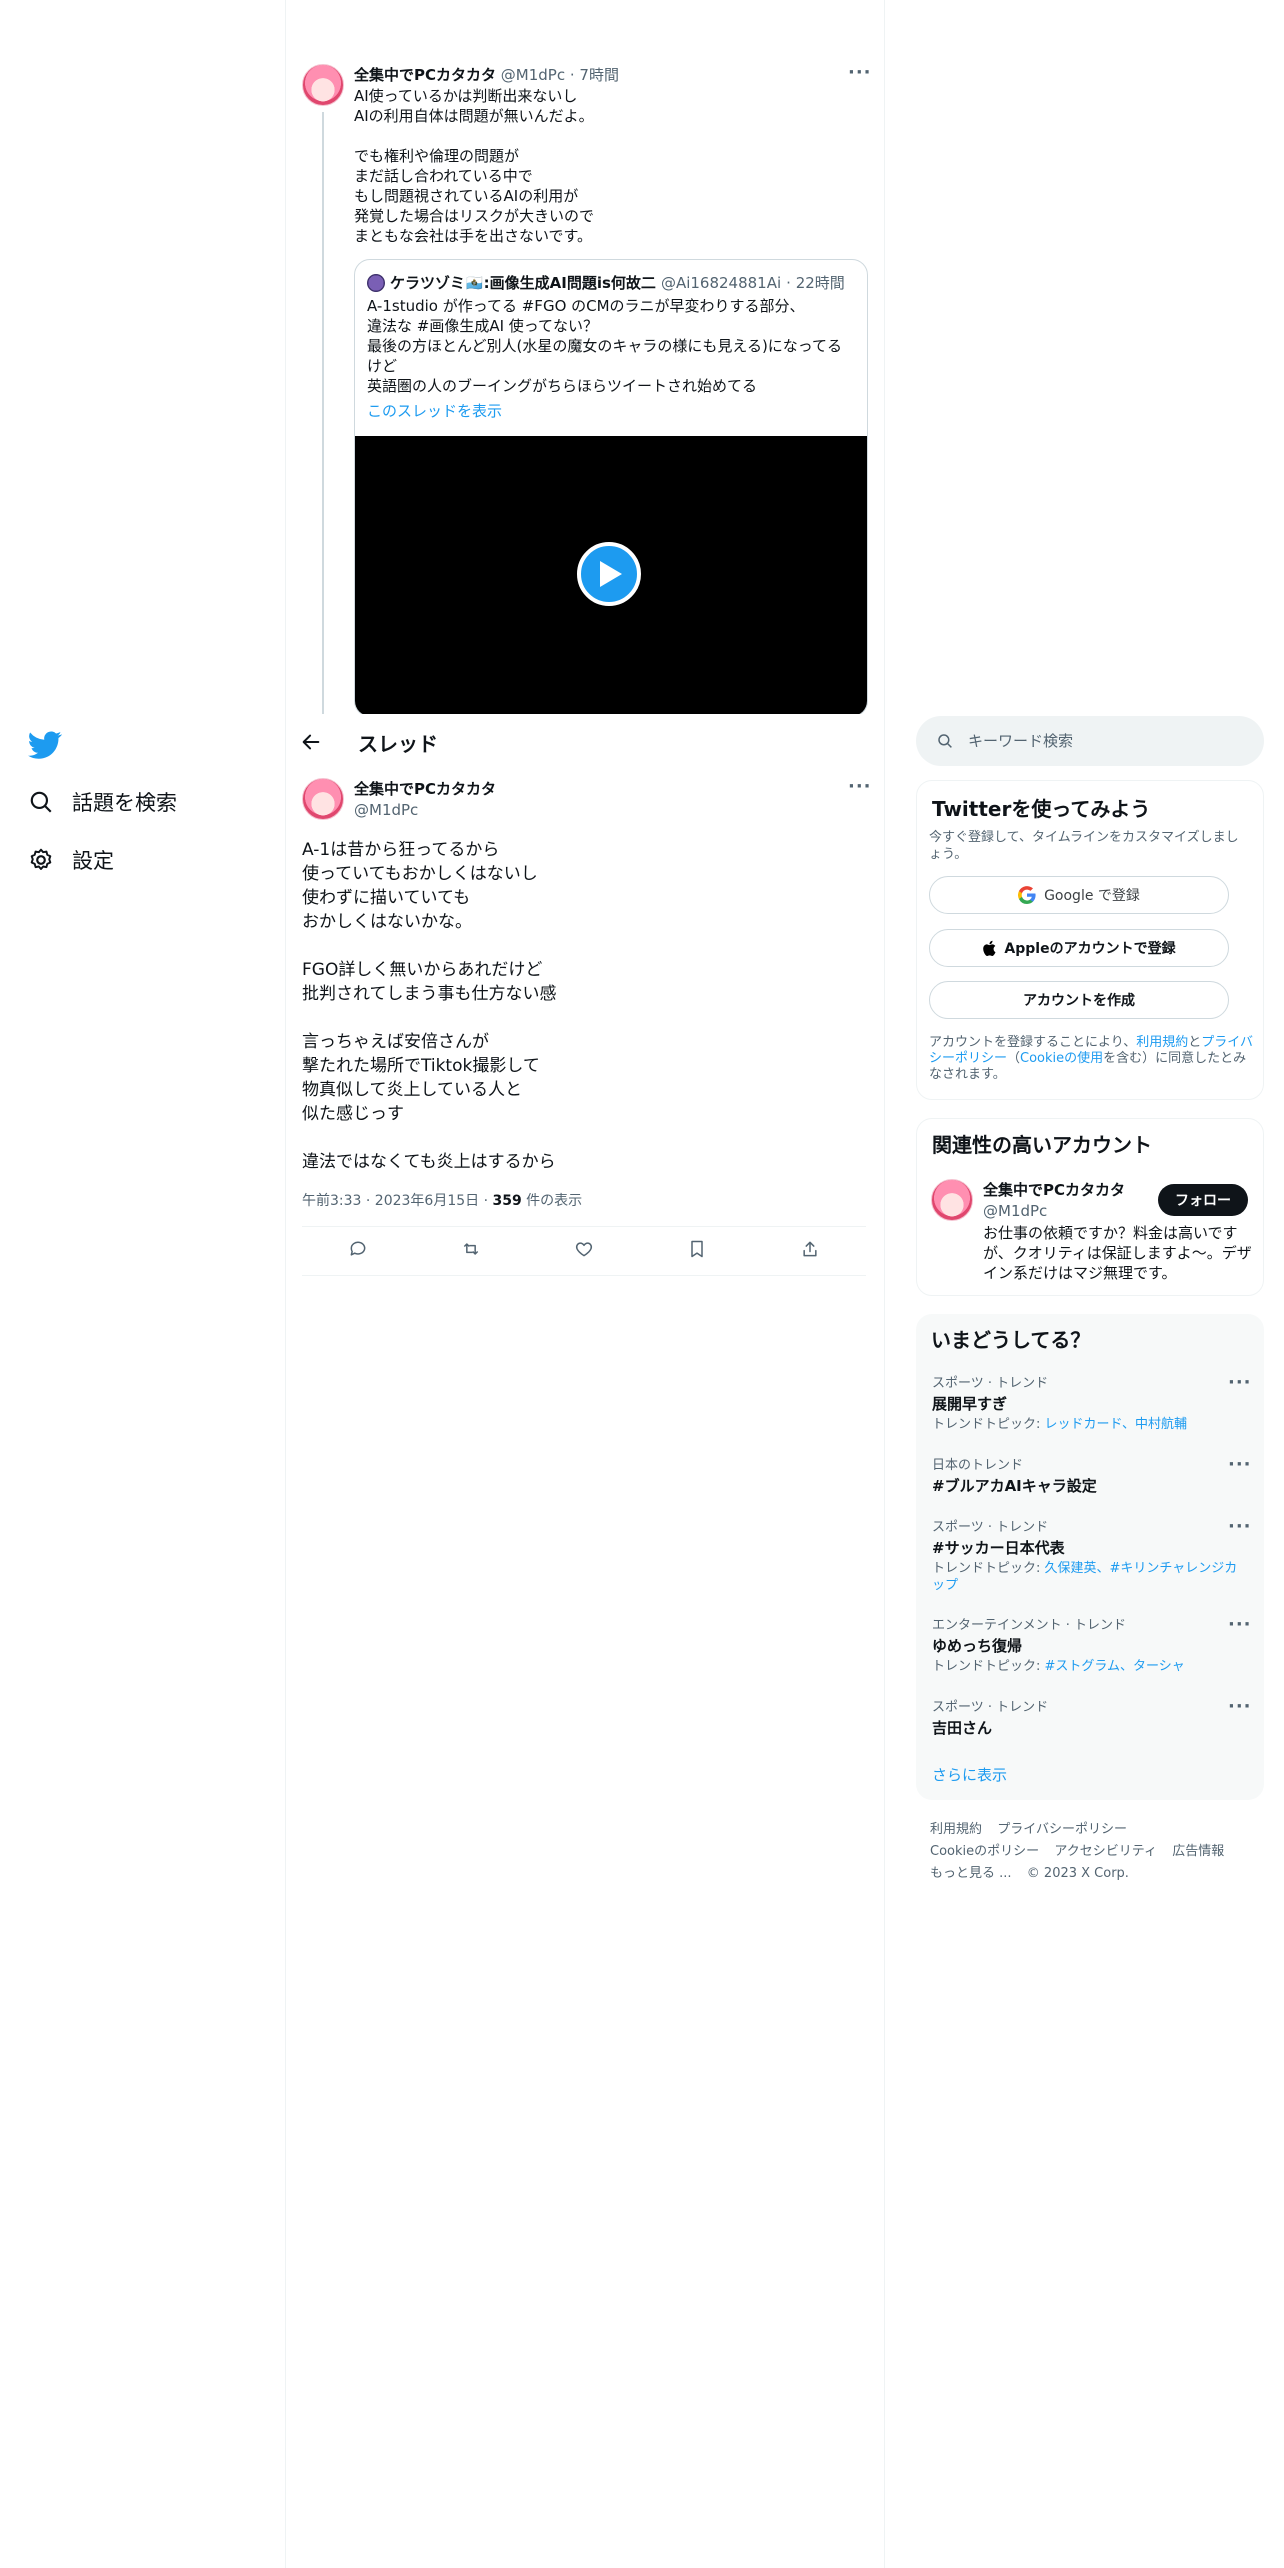 The height and width of the screenshot is (2568, 1284). What do you see at coordinates (978, 1465) in the screenshot?
I see `trend-context: 日本のトレンド` at bounding box center [978, 1465].